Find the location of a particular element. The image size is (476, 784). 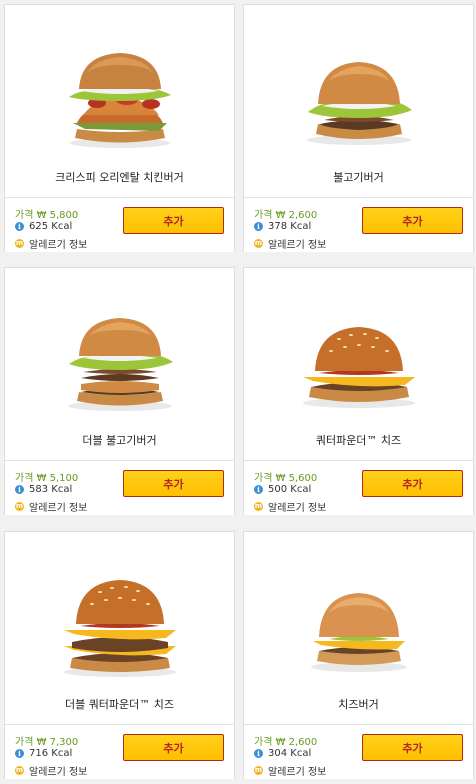

item-price: 가격 ₩ 5,600 is located at coordinates (286, 478).